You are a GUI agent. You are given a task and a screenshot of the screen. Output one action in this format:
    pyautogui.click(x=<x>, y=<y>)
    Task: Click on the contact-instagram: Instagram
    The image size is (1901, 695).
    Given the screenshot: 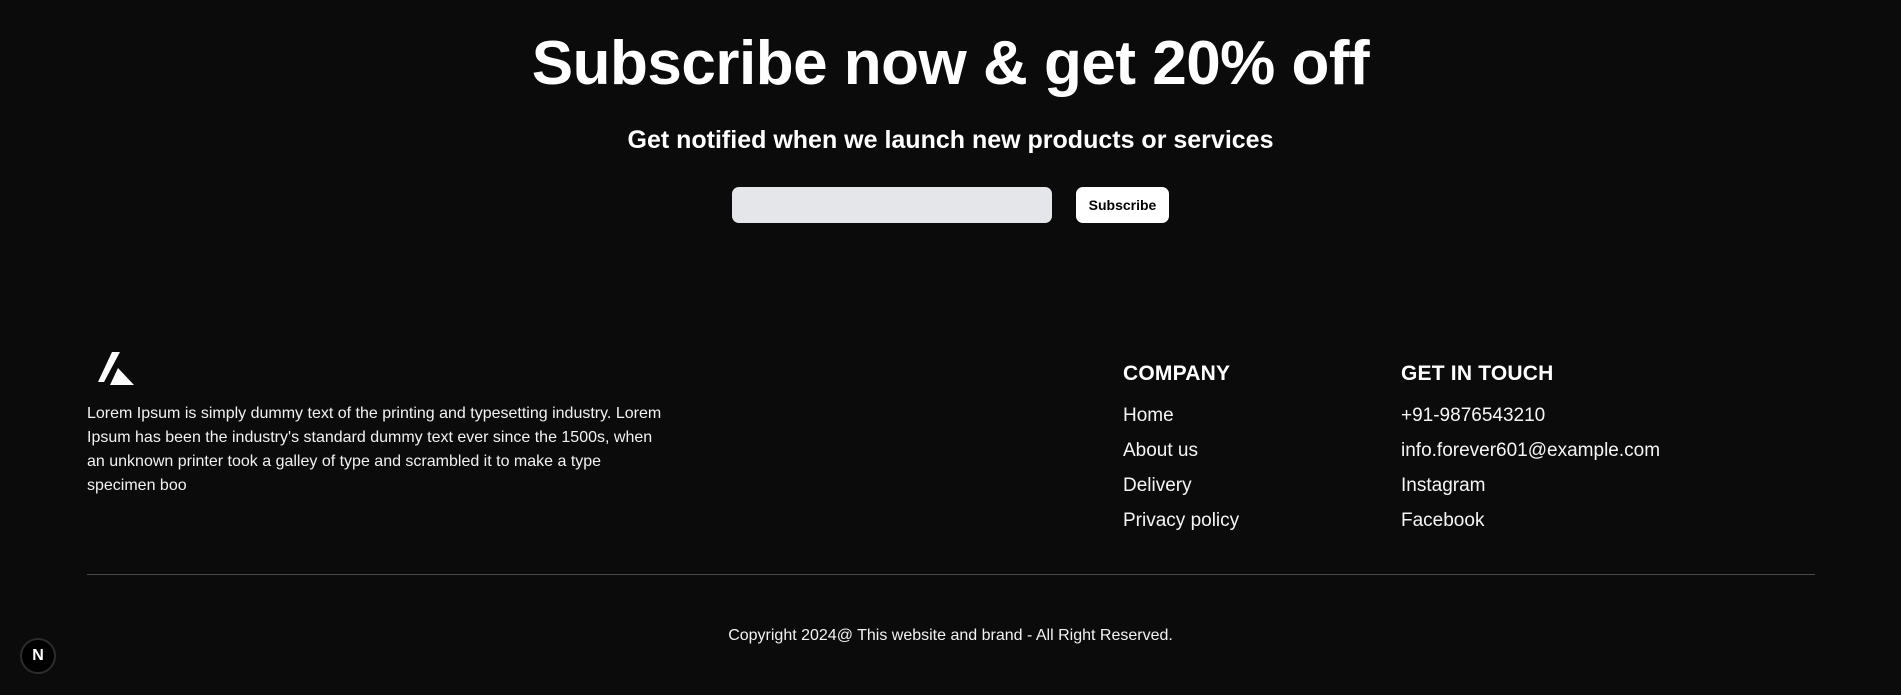 What is the action you would take?
    pyautogui.click(x=1530, y=486)
    